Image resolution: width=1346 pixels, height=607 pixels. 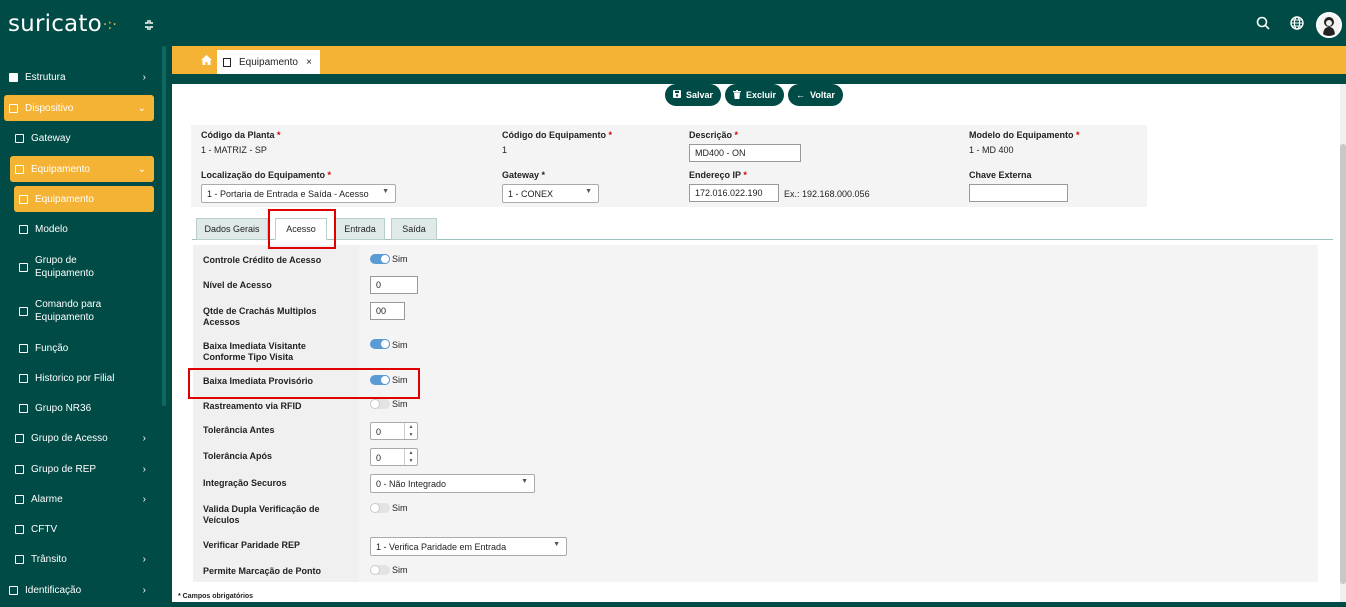 What do you see at coordinates (82, 499) in the screenshot?
I see `sidebar-item-alarme: Alarme ›` at bounding box center [82, 499].